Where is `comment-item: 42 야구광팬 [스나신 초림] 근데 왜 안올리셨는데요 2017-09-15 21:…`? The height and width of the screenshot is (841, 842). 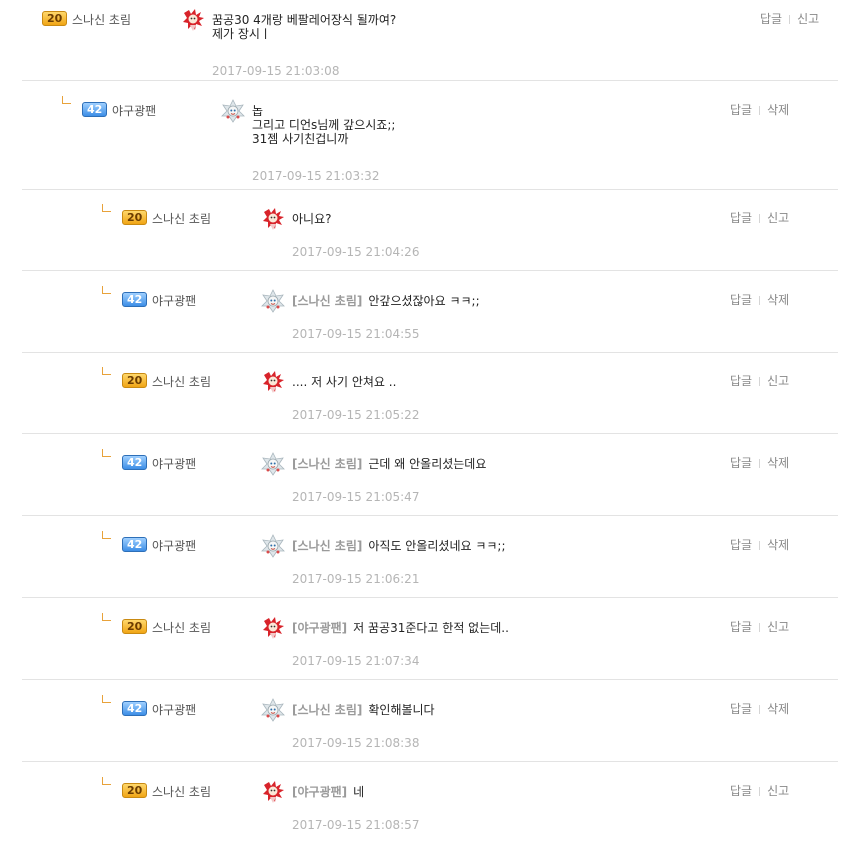
comment-item: 42 야구광팬 [스나신 초림] 근데 왜 안올리셨는데요 2017-09-15 21:… is located at coordinates (421, 485).